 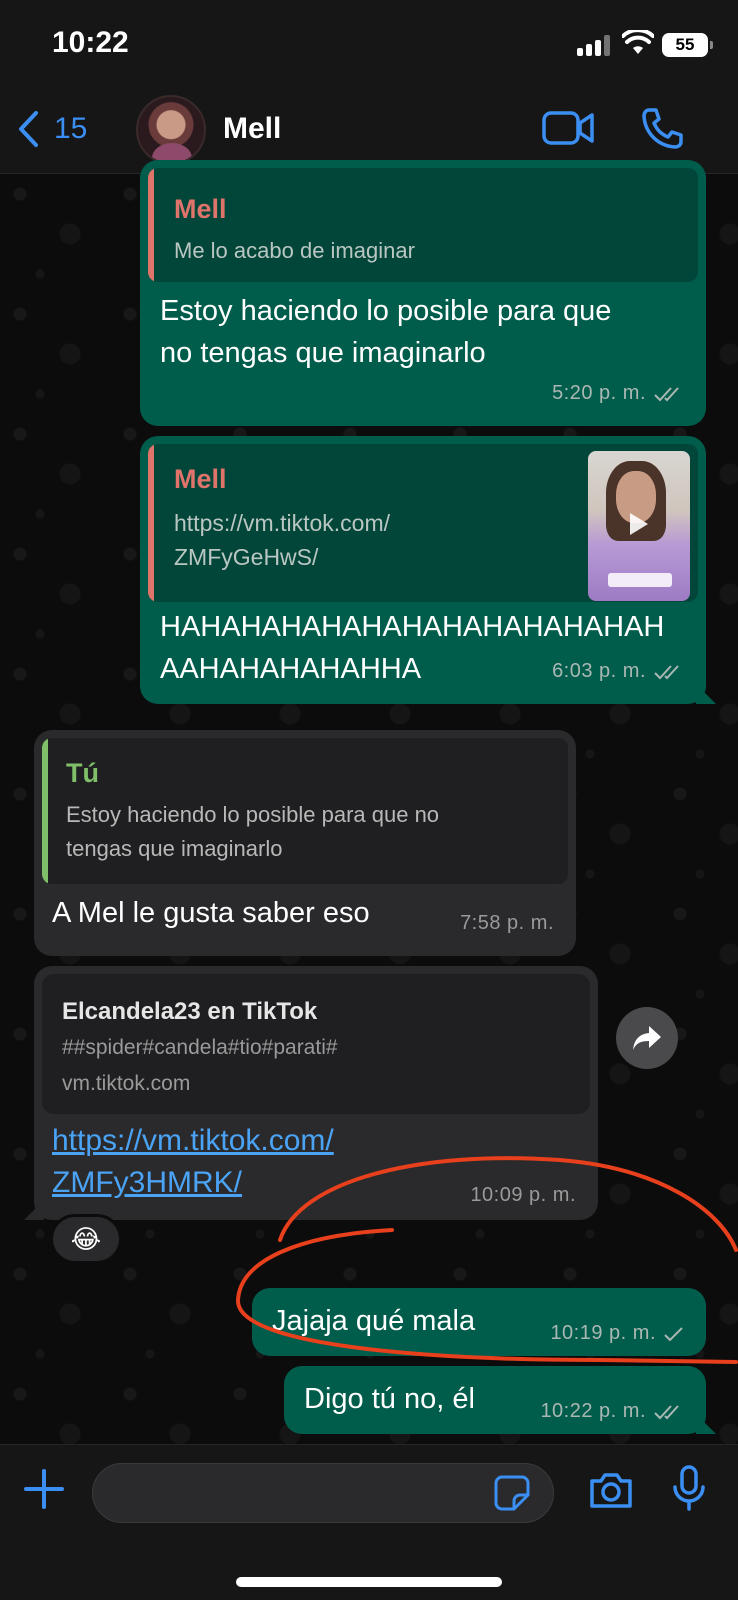 I want to click on quote-text: https://vm.tiktok.com/ ZMFyGeHwS/, so click(x=282, y=540).